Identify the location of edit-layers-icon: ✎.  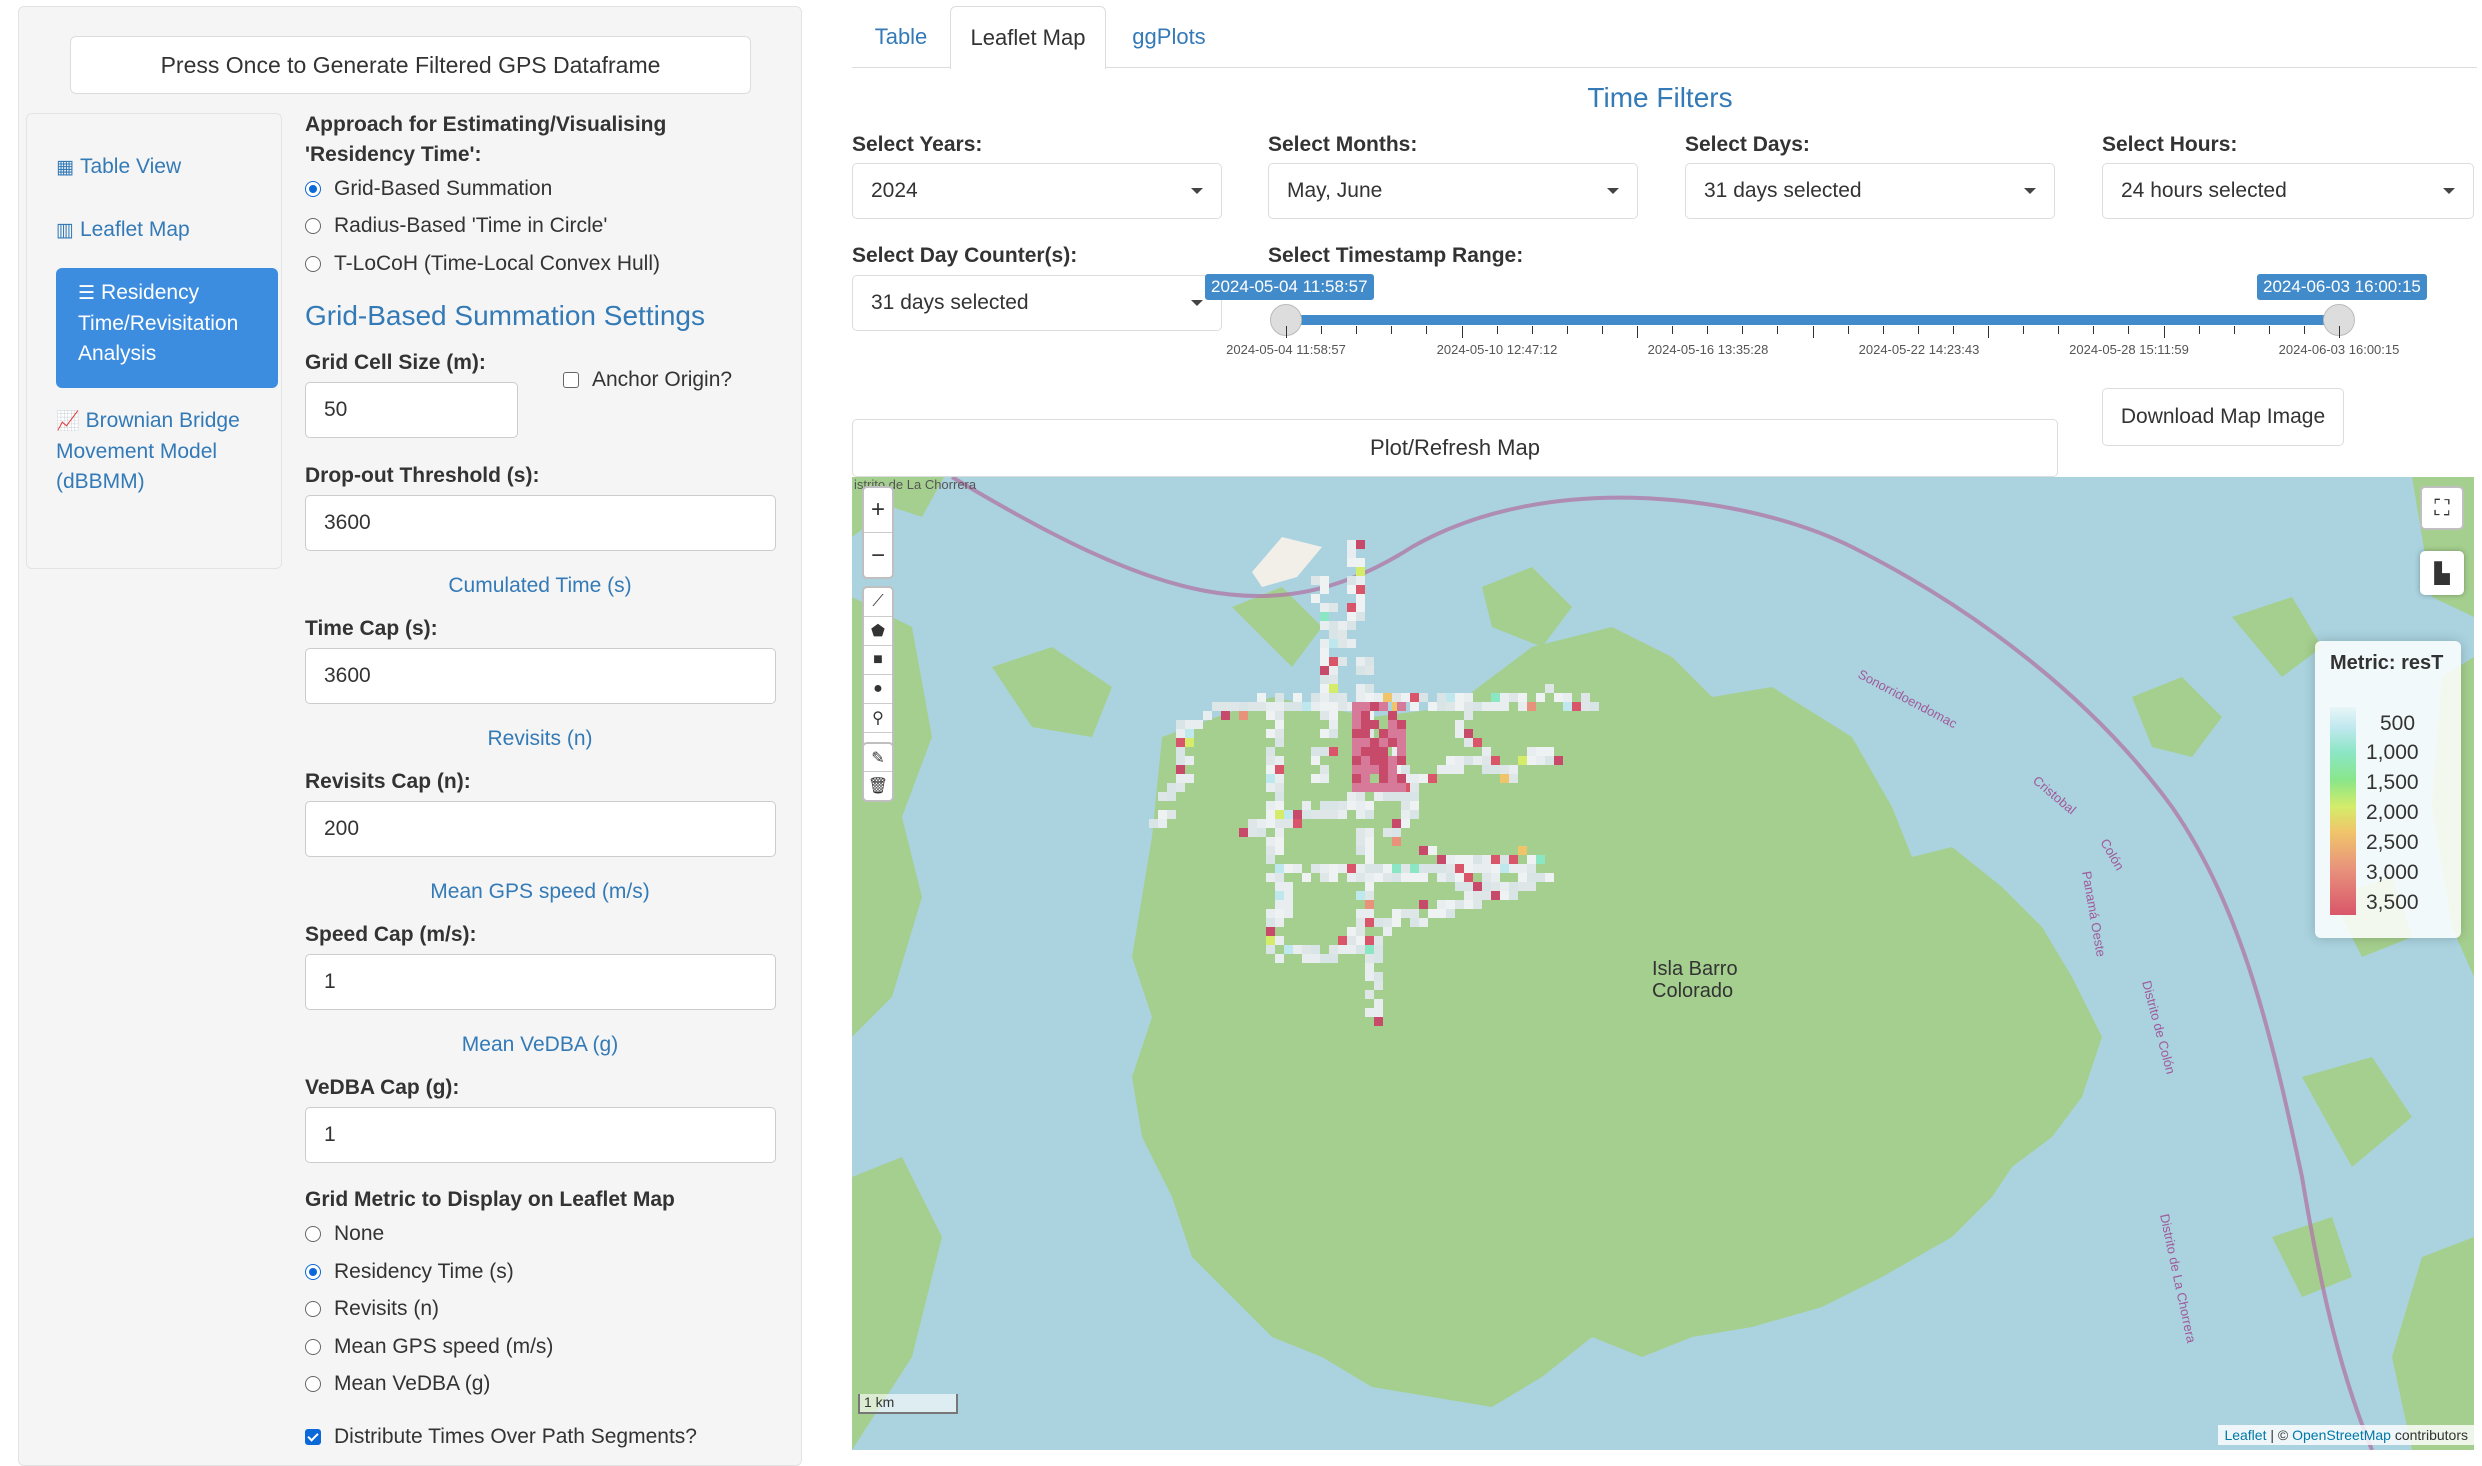
(878, 758).